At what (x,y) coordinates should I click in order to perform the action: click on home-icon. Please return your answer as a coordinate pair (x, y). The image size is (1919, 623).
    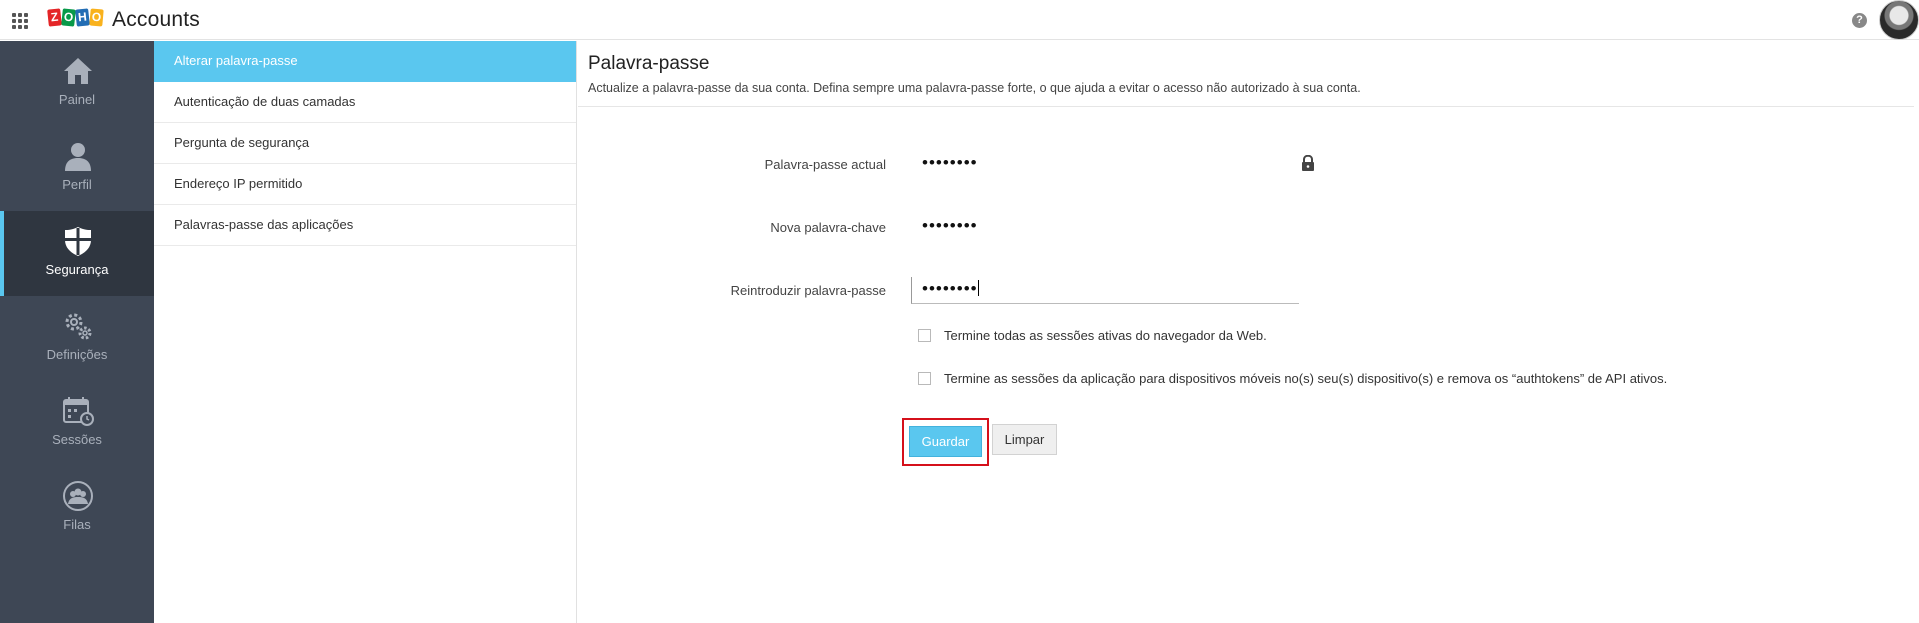
    Looking at the image, I should click on (78, 71).